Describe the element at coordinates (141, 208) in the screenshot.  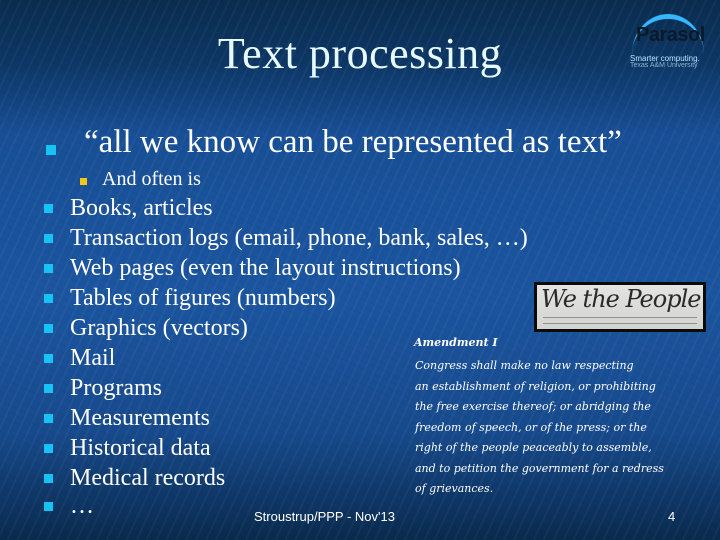
I see `list-item-text: Books, articles` at that location.